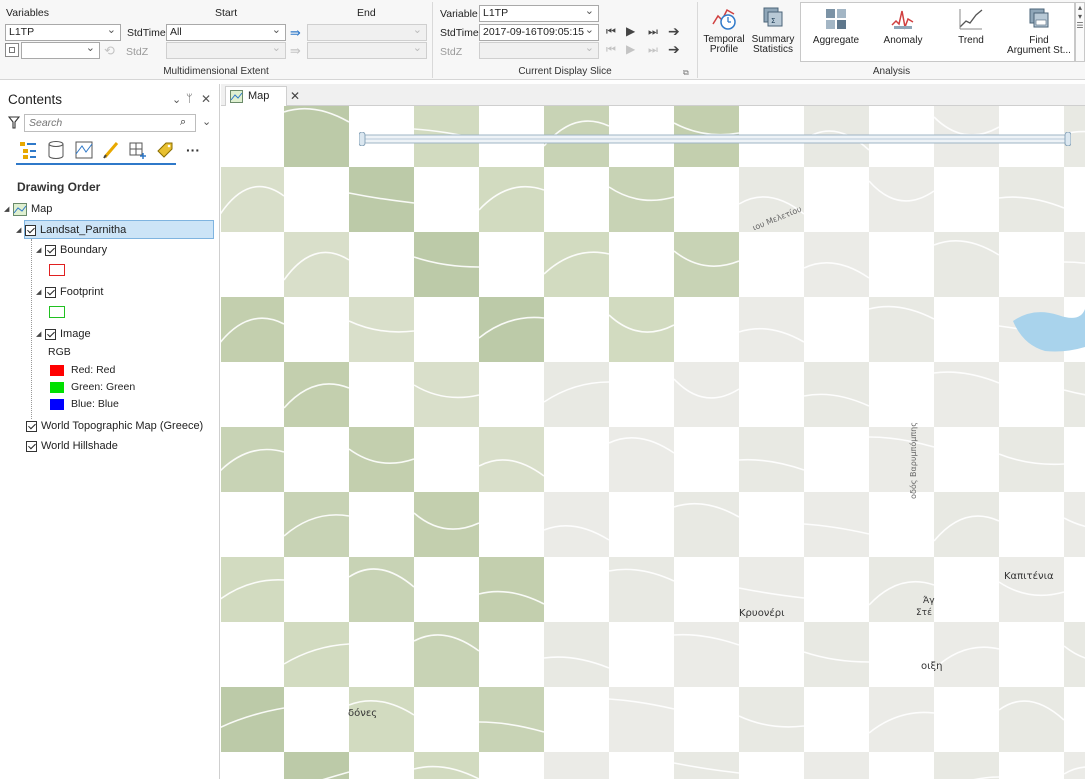 Image resolution: width=1085 pixels, height=779 pixels. Describe the element at coordinates (31, 426) in the screenshot. I see `topo-visibility-checkbox` at that location.